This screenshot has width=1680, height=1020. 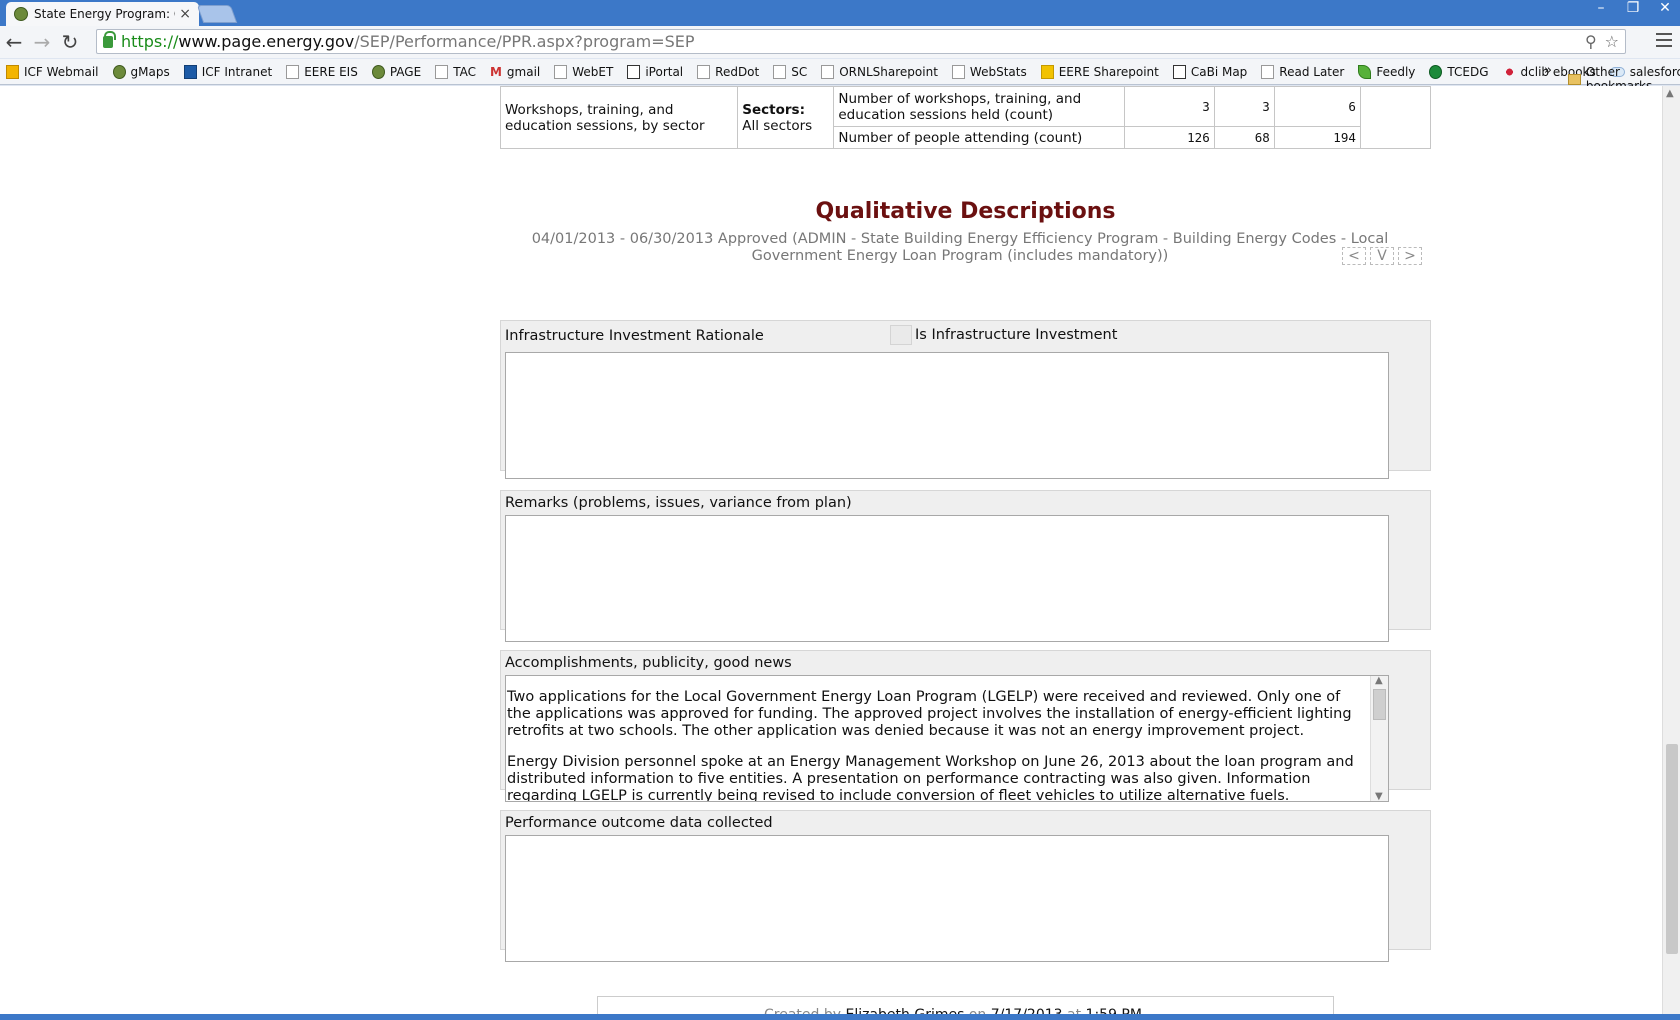 I want to click on browser-tab-active: State Energy Program: Quar ×, so click(x=102, y=14).